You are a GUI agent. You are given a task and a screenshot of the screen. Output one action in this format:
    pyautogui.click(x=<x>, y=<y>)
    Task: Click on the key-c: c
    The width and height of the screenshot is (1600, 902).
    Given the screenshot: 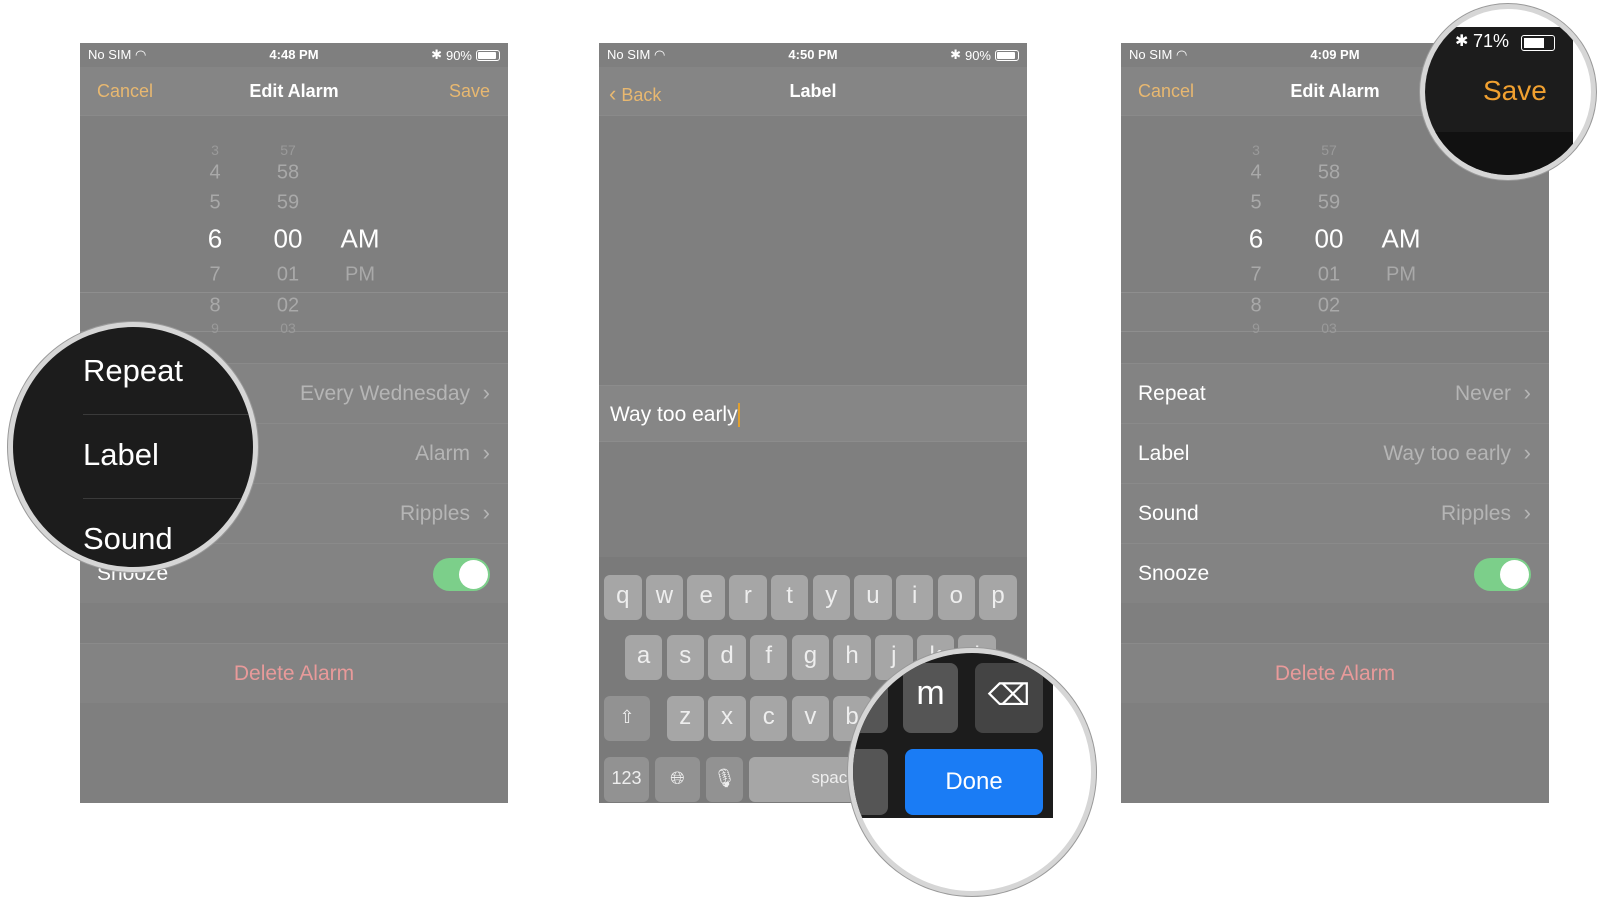 What is the action you would take?
    pyautogui.click(x=768, y=718)
    